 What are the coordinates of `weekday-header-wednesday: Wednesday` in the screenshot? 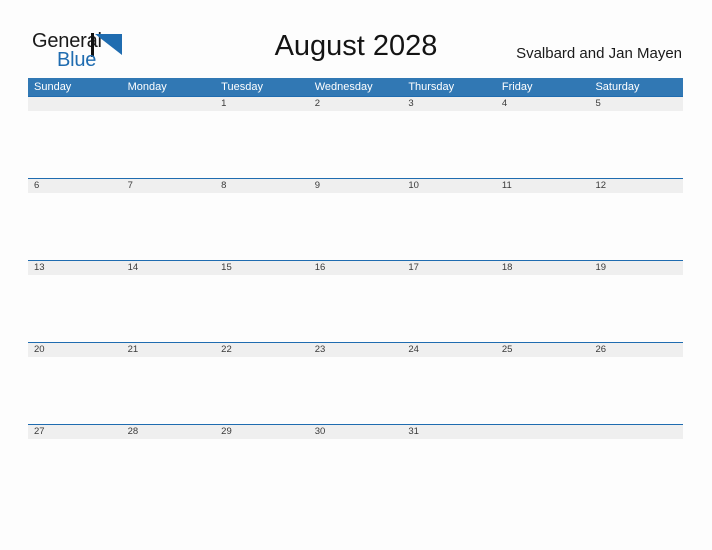 It's located at (343, 87).